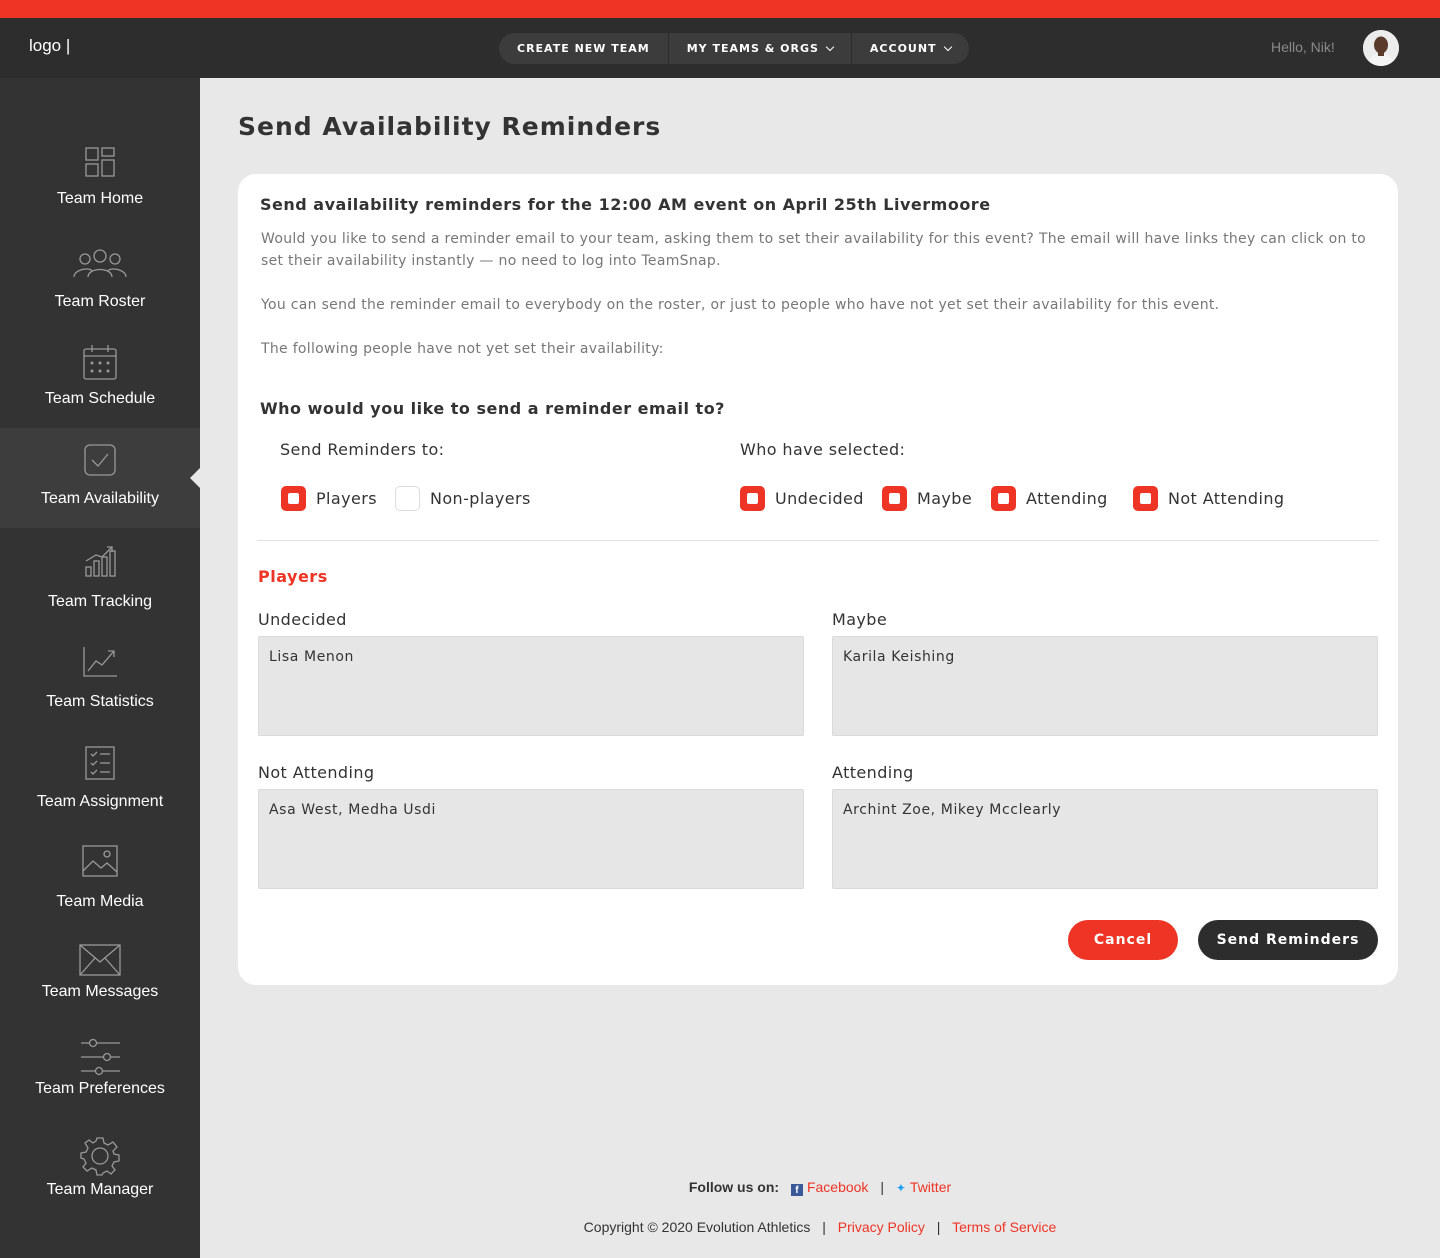 Image resolution: width=1440 pixels, height=1258 pixels. Describe the element at coordinates (945, 498) in the screenshot. I see `checkbox-label: Maybe` at that location.